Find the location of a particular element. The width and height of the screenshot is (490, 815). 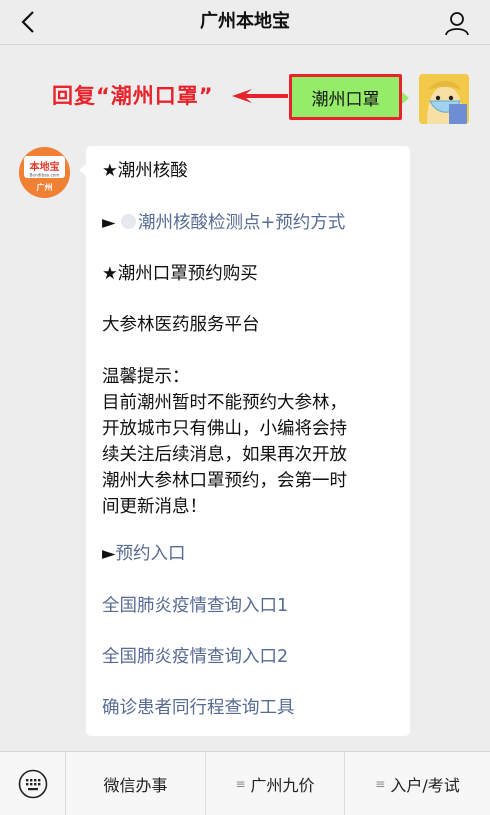

top-bar: 广州本地宝 is located at coordinates (245, 22).